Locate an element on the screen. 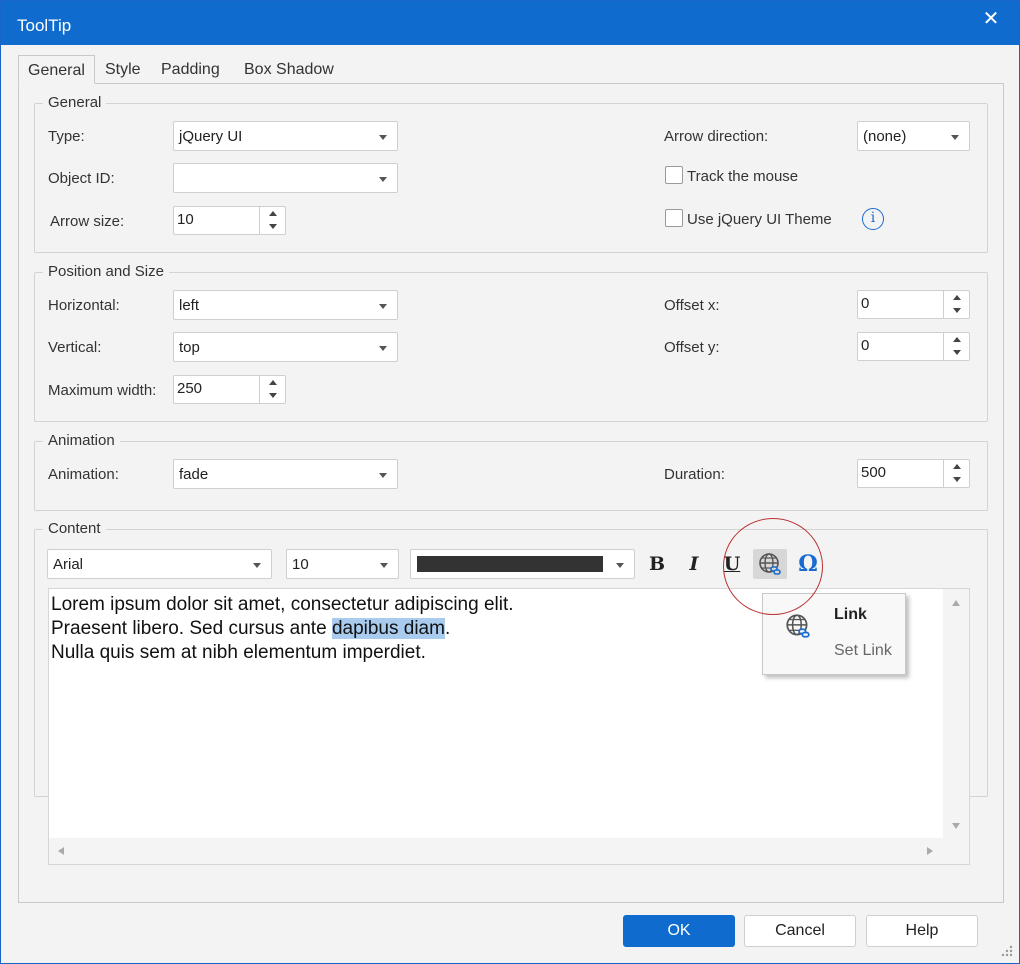 This screenshot has width=1020, height=964. text-run: Praesent libero. Sed cursus ante is located at coordinates (191, 628).